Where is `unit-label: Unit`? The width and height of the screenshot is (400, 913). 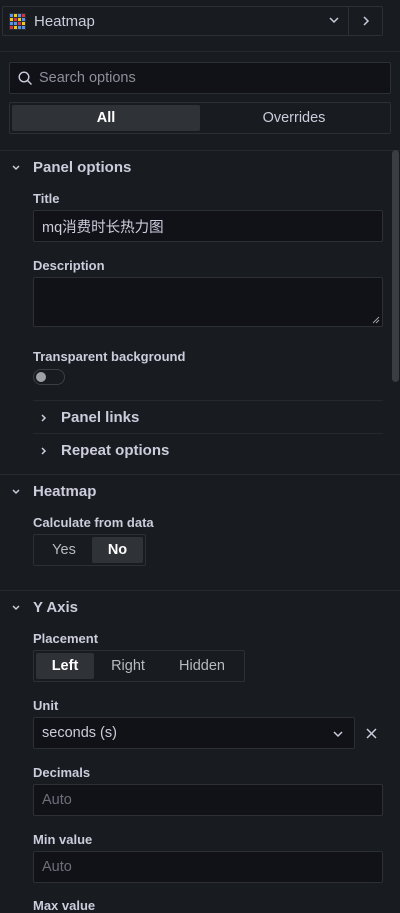 unit-label: Unit is located at coordinates (46, 705).